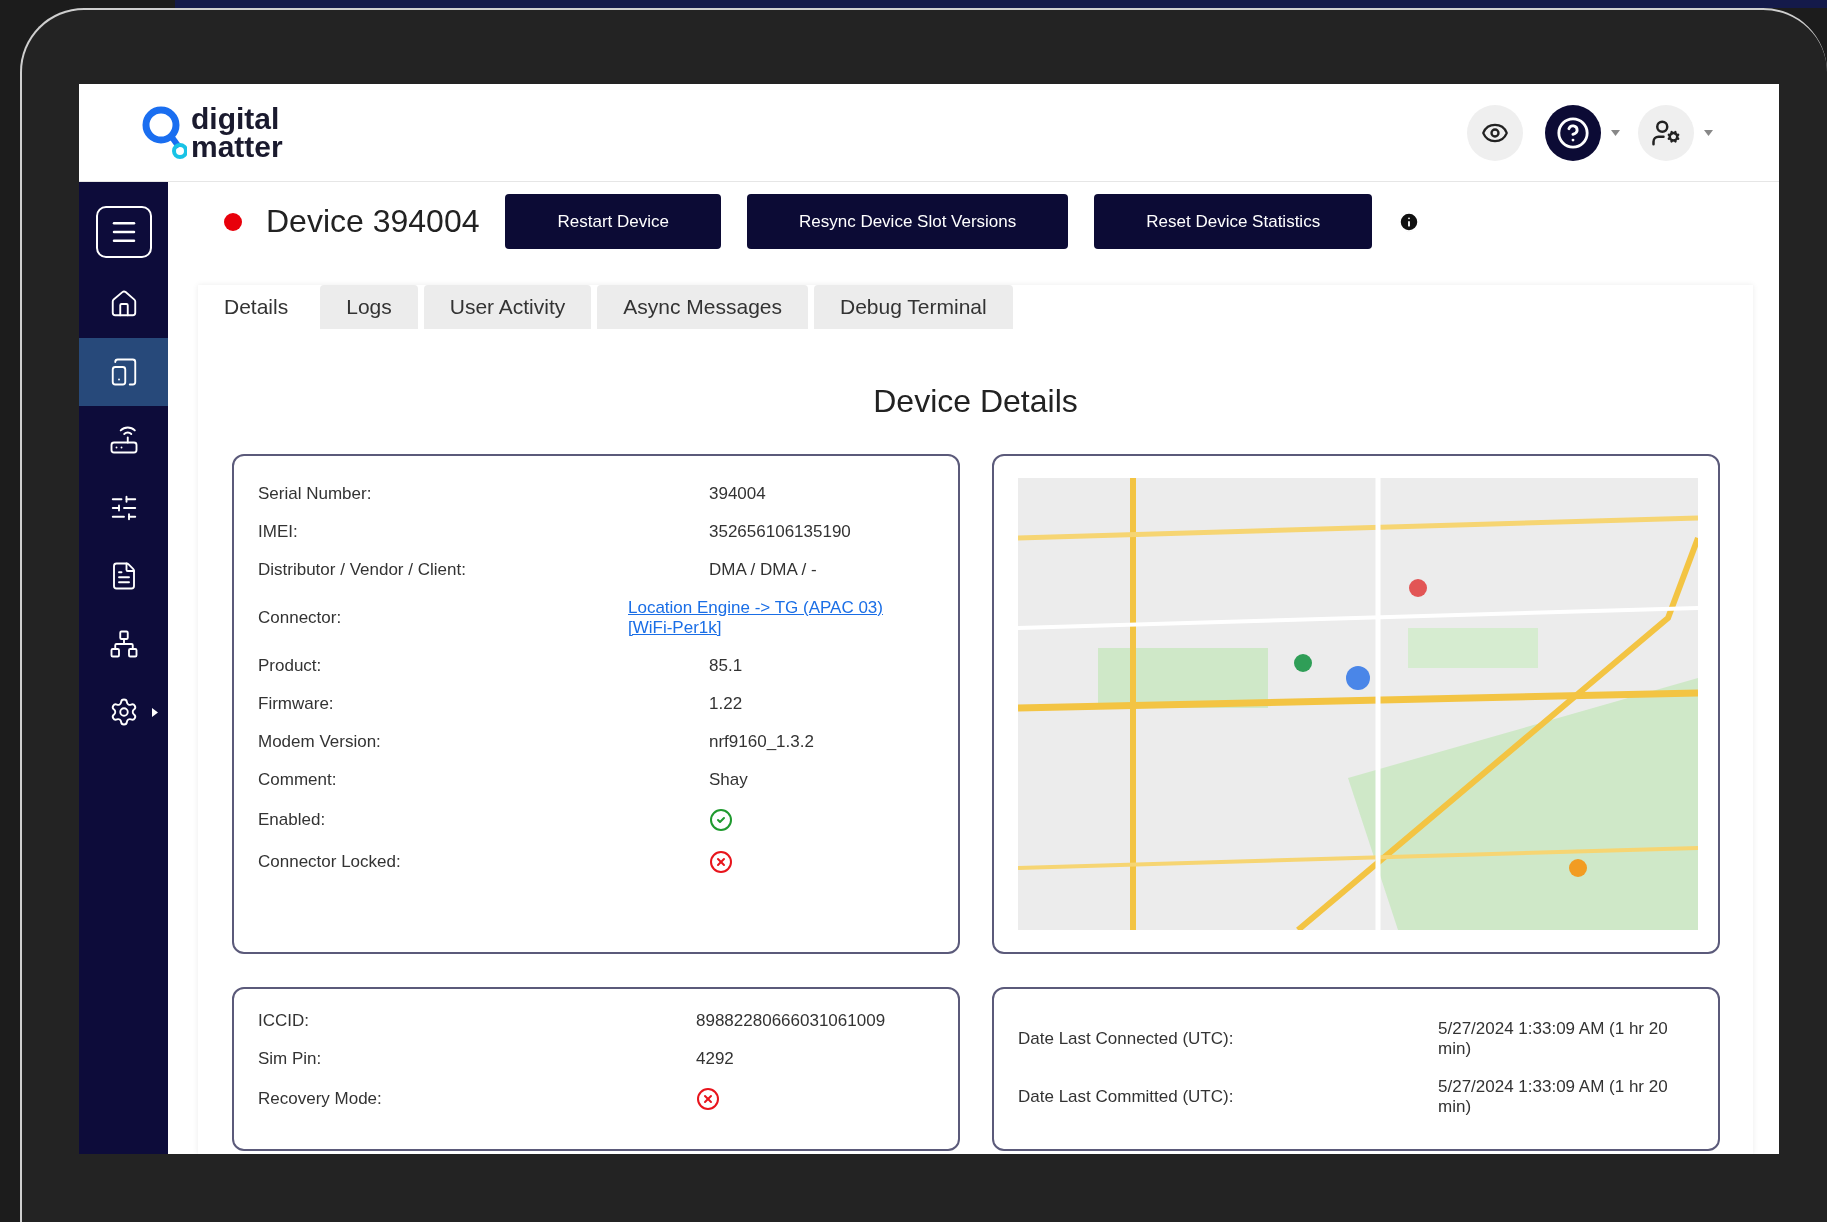 Image resolution: width=1827 pixels, height=1222 pixels. Describe the element at coordinates (715, 1059) in the screenshot. I see `field-value: 4292` at that location.